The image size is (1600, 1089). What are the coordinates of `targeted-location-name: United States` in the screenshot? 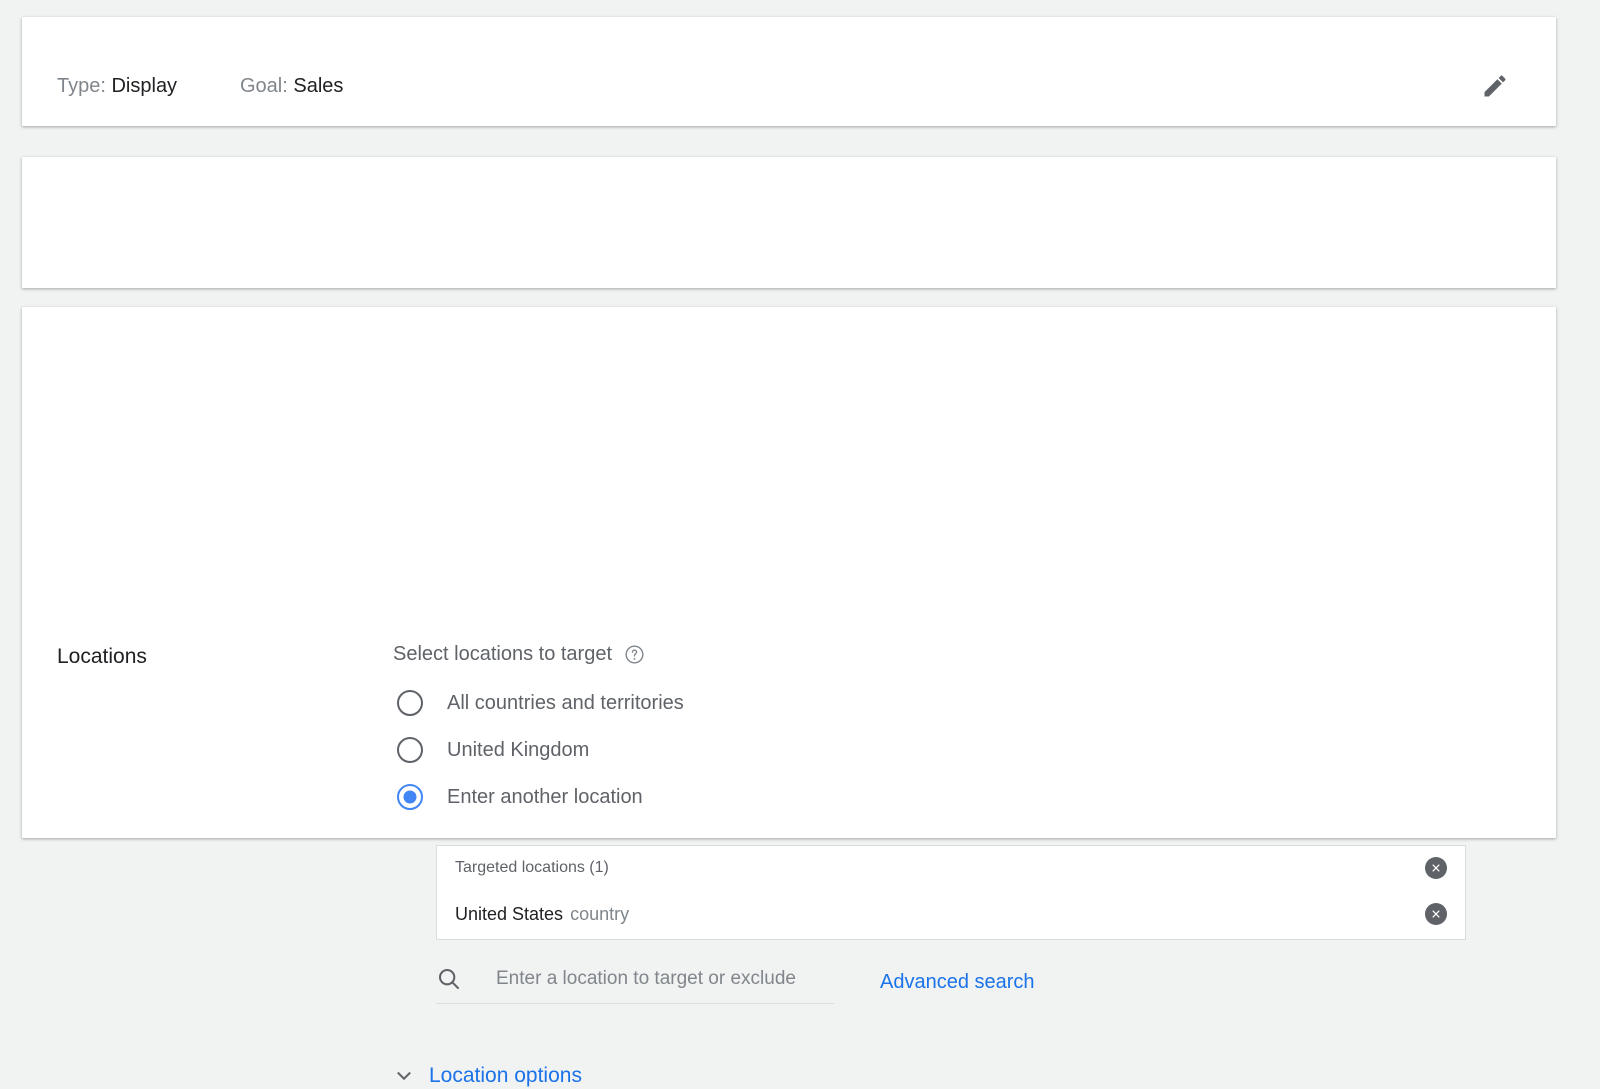 It's located at (509, 913).